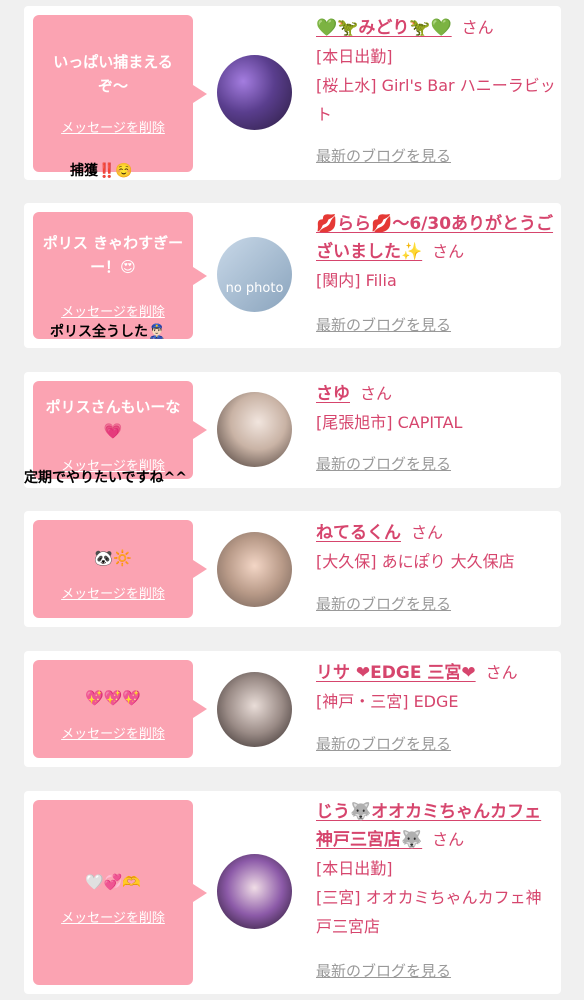  Describe the element at coordinates (120, 569) in the screenshot. I see `message-bubble: 🐼🔆 メッセージを削除` at that location.